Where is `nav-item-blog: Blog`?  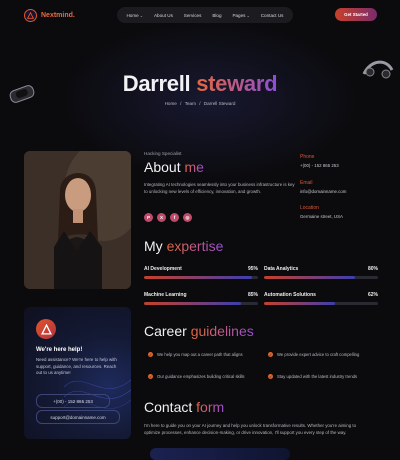 nav-item-blog: Blog is located at coordinates (216, 15).